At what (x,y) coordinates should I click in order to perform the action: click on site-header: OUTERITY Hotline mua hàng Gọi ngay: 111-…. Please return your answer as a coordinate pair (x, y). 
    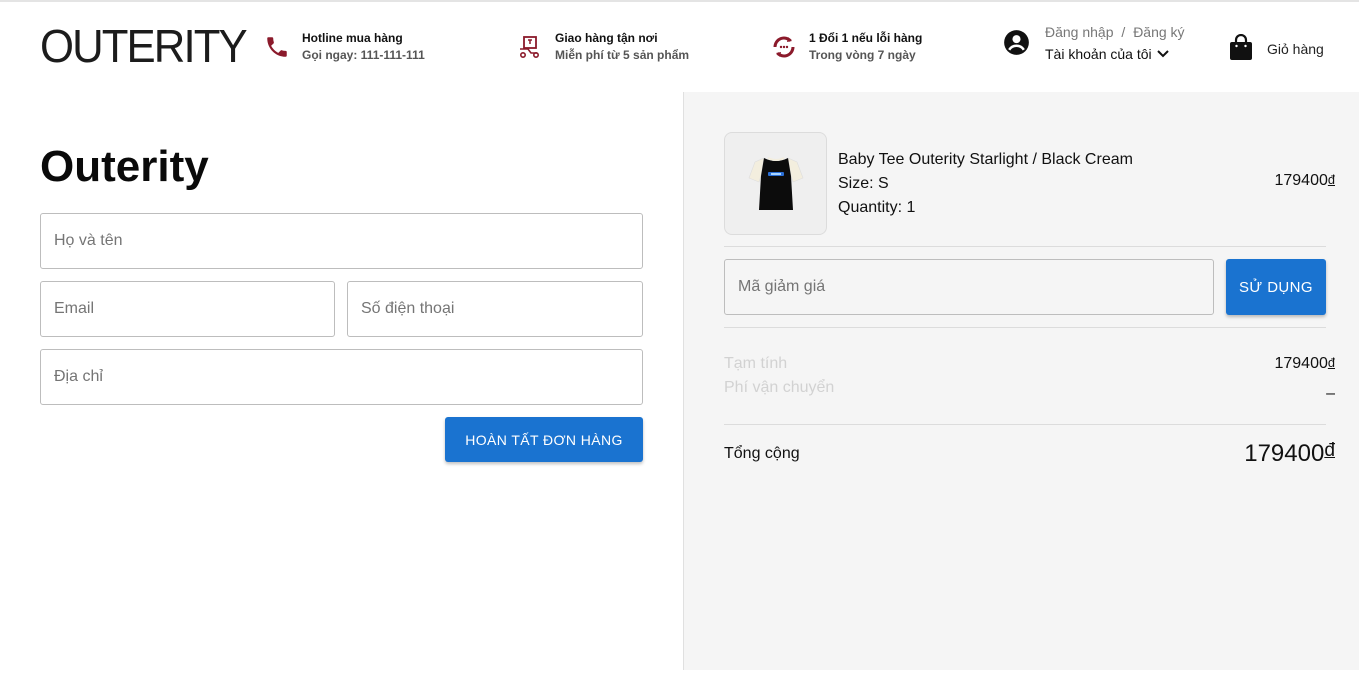
    Looking at the image, I should click on (679, 48).